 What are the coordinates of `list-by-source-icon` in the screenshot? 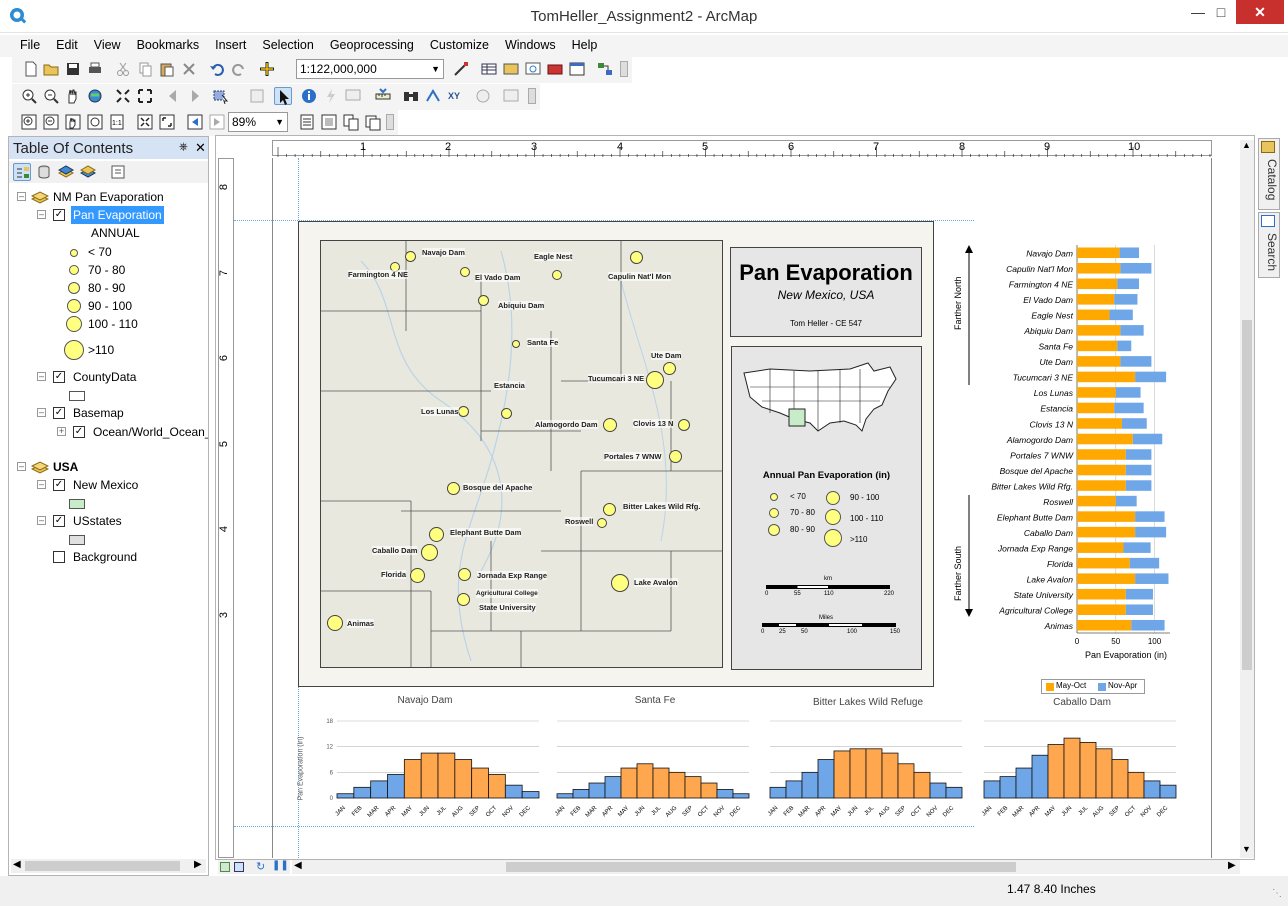 It's located at (44, 172).